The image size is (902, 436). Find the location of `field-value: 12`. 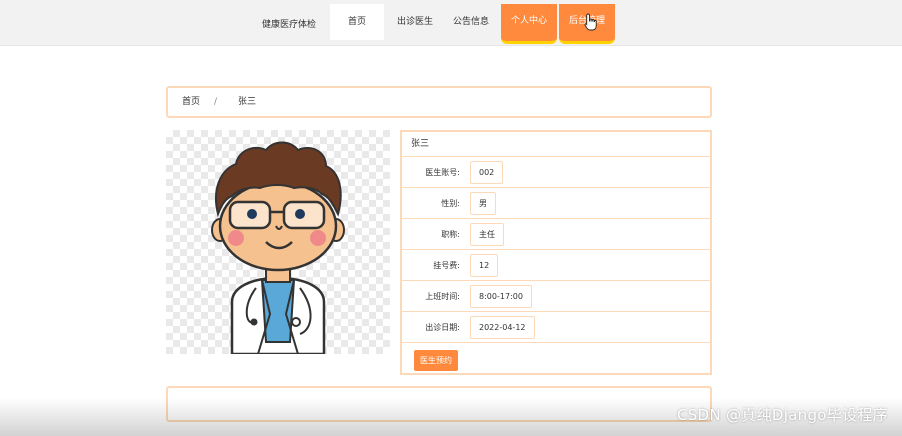

field-value: 12 is located at coordinates (484, 265).